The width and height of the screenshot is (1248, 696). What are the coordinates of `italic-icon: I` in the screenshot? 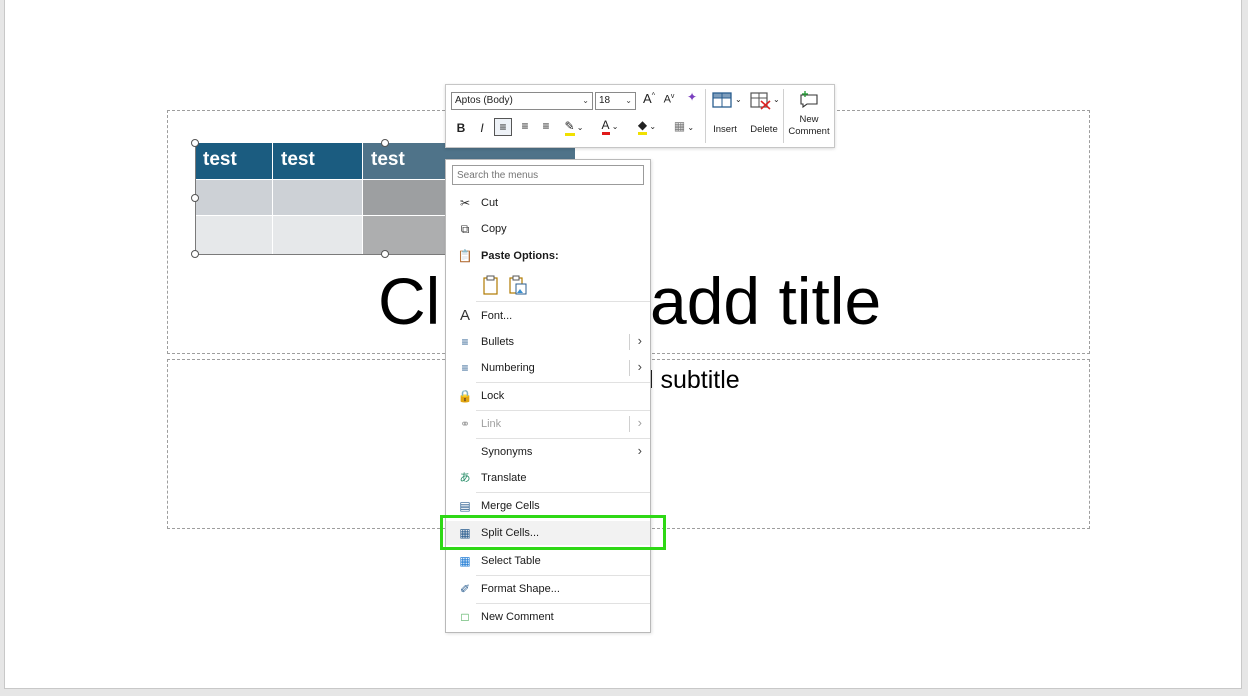 It's located at (482, 128).